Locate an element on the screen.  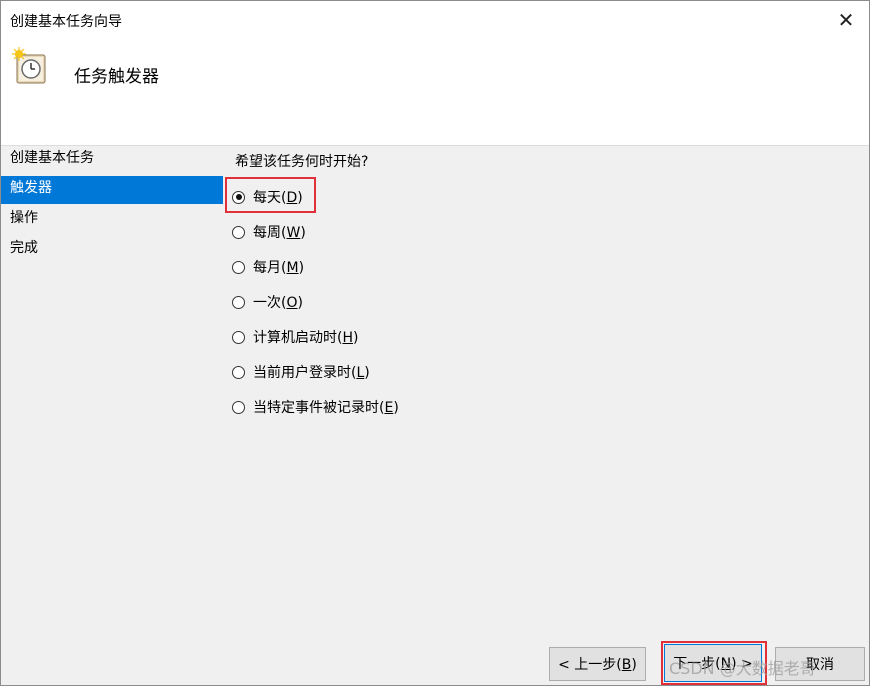
step-action: 操作 is located at coordinates (24, 218).